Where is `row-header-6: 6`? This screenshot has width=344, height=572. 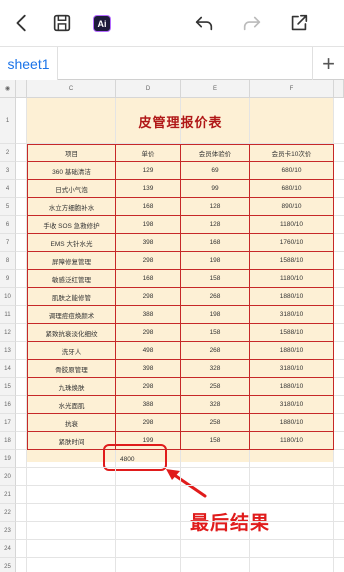 row-header-6: 6 is located at coordinates (8, 225).